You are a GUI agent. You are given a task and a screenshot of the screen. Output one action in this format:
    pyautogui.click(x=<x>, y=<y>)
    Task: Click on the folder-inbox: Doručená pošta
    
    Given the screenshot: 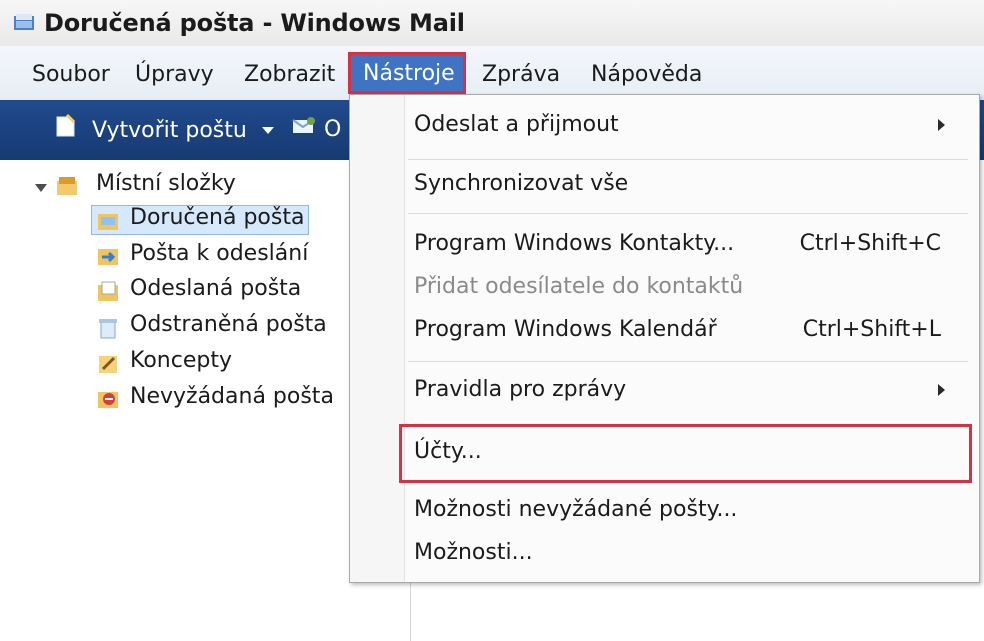 What is the action you would take?
    pyautogui.click(x=217, y=217)
    